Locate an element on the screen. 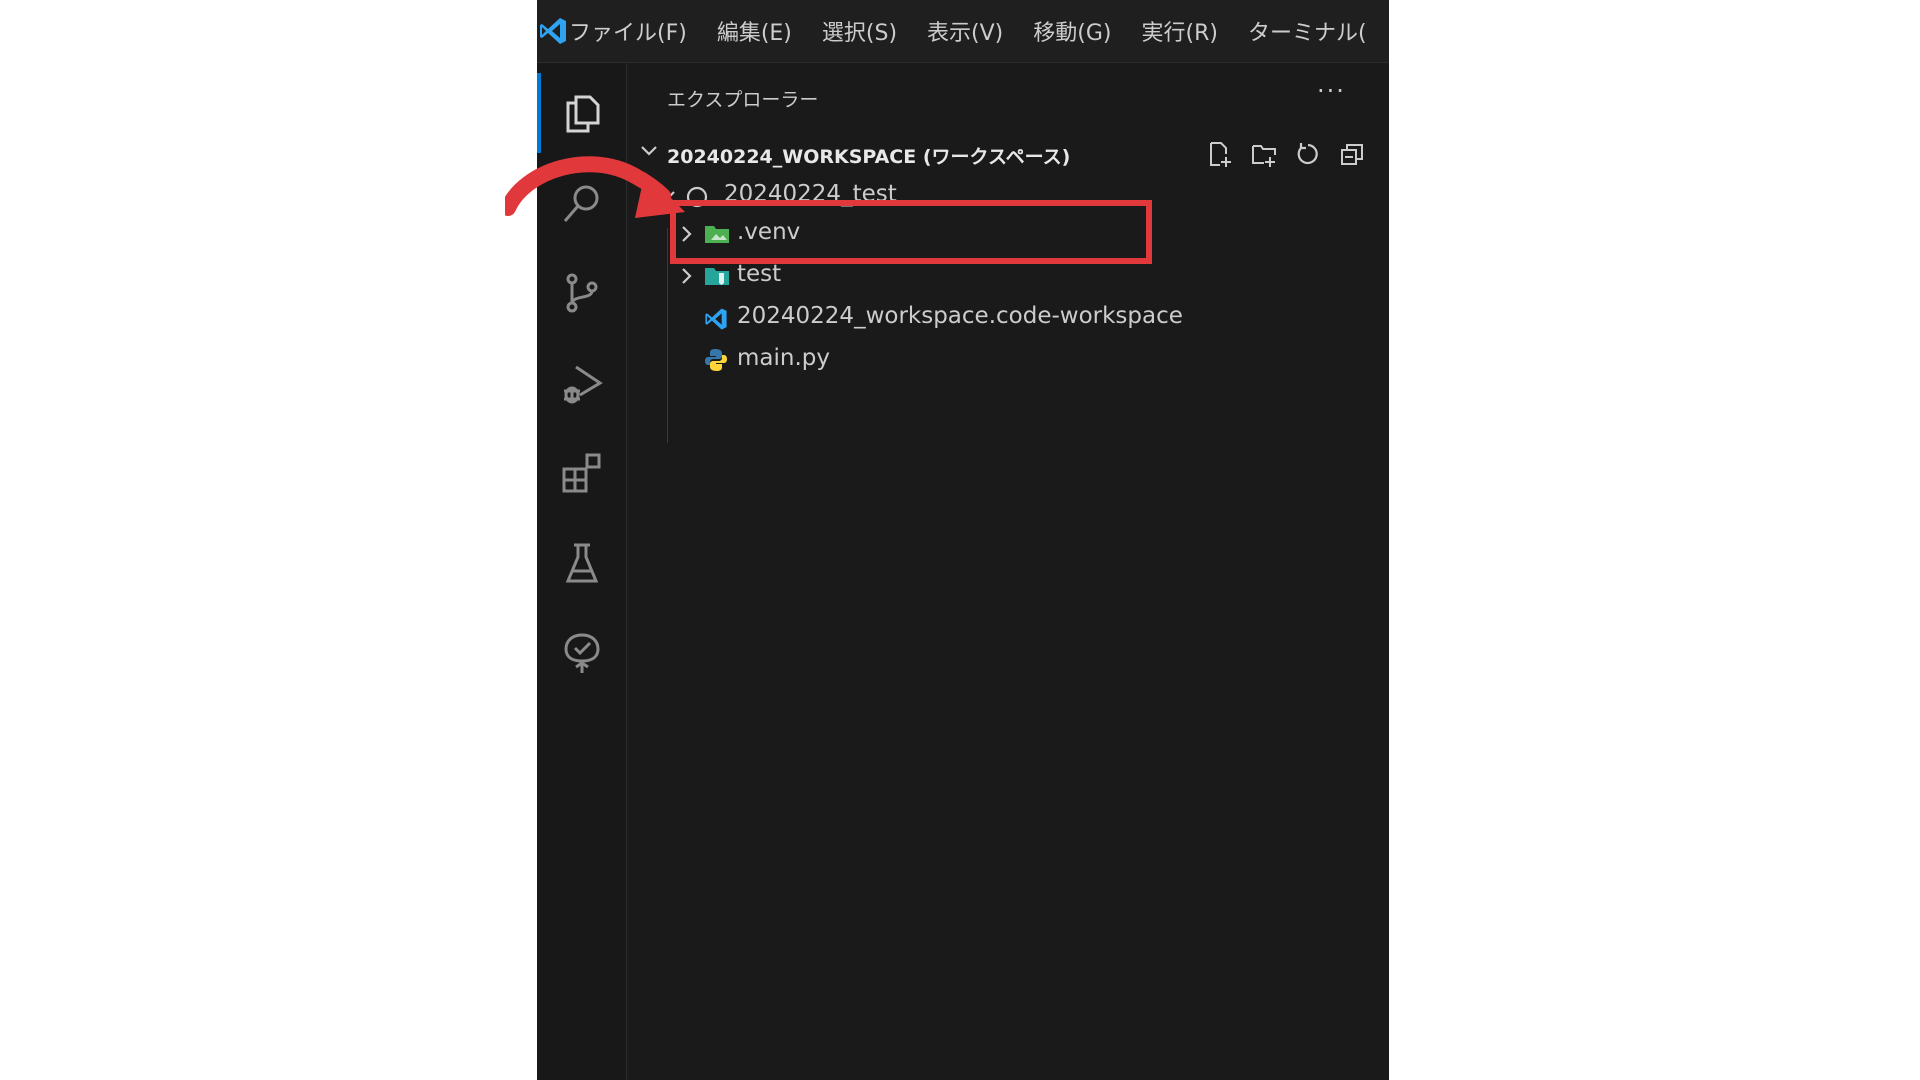  menu-selection: 選択(S) is located at coordinates (859, 31).